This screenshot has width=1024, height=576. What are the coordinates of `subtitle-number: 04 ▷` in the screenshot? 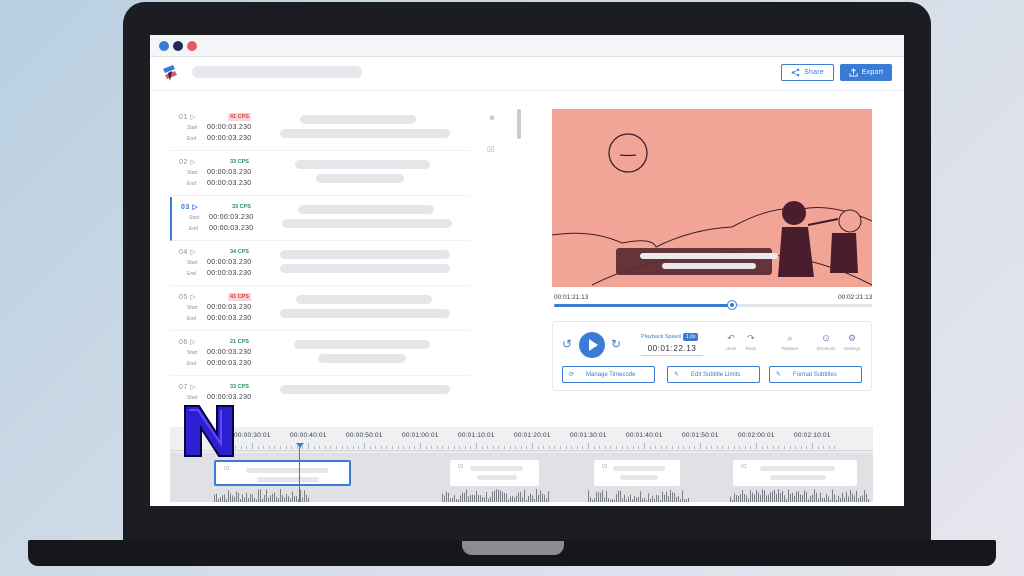 It's located at (188, 252).